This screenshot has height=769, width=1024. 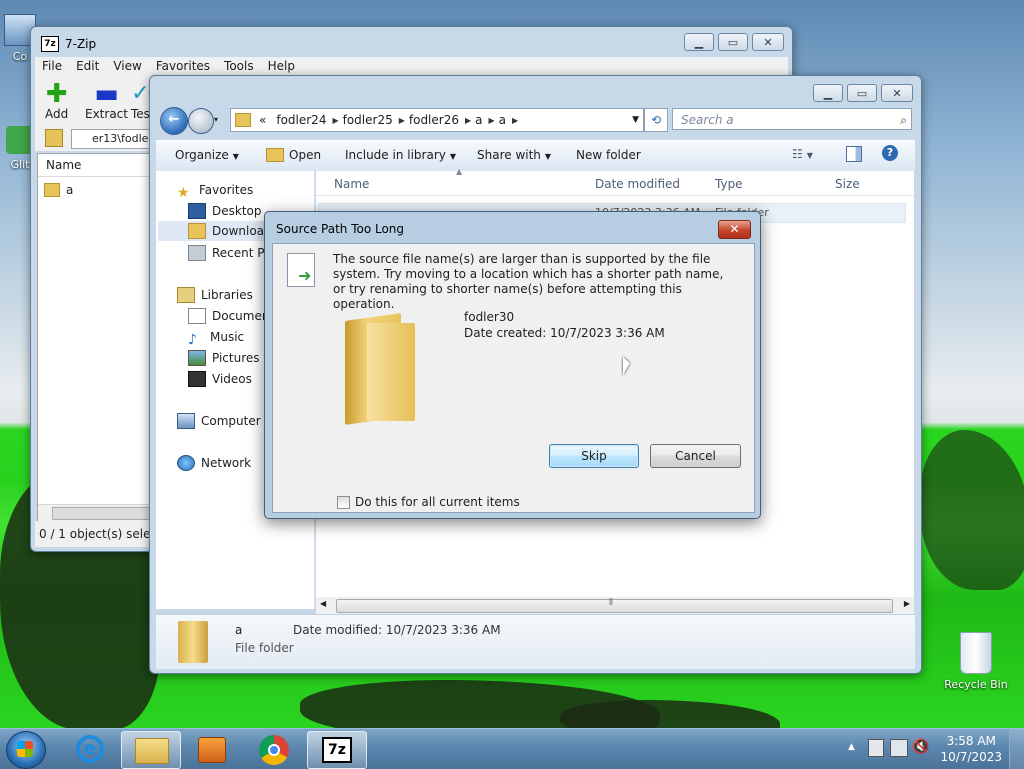 I want to click on scroll-thumb, so click(x=102, y=513).